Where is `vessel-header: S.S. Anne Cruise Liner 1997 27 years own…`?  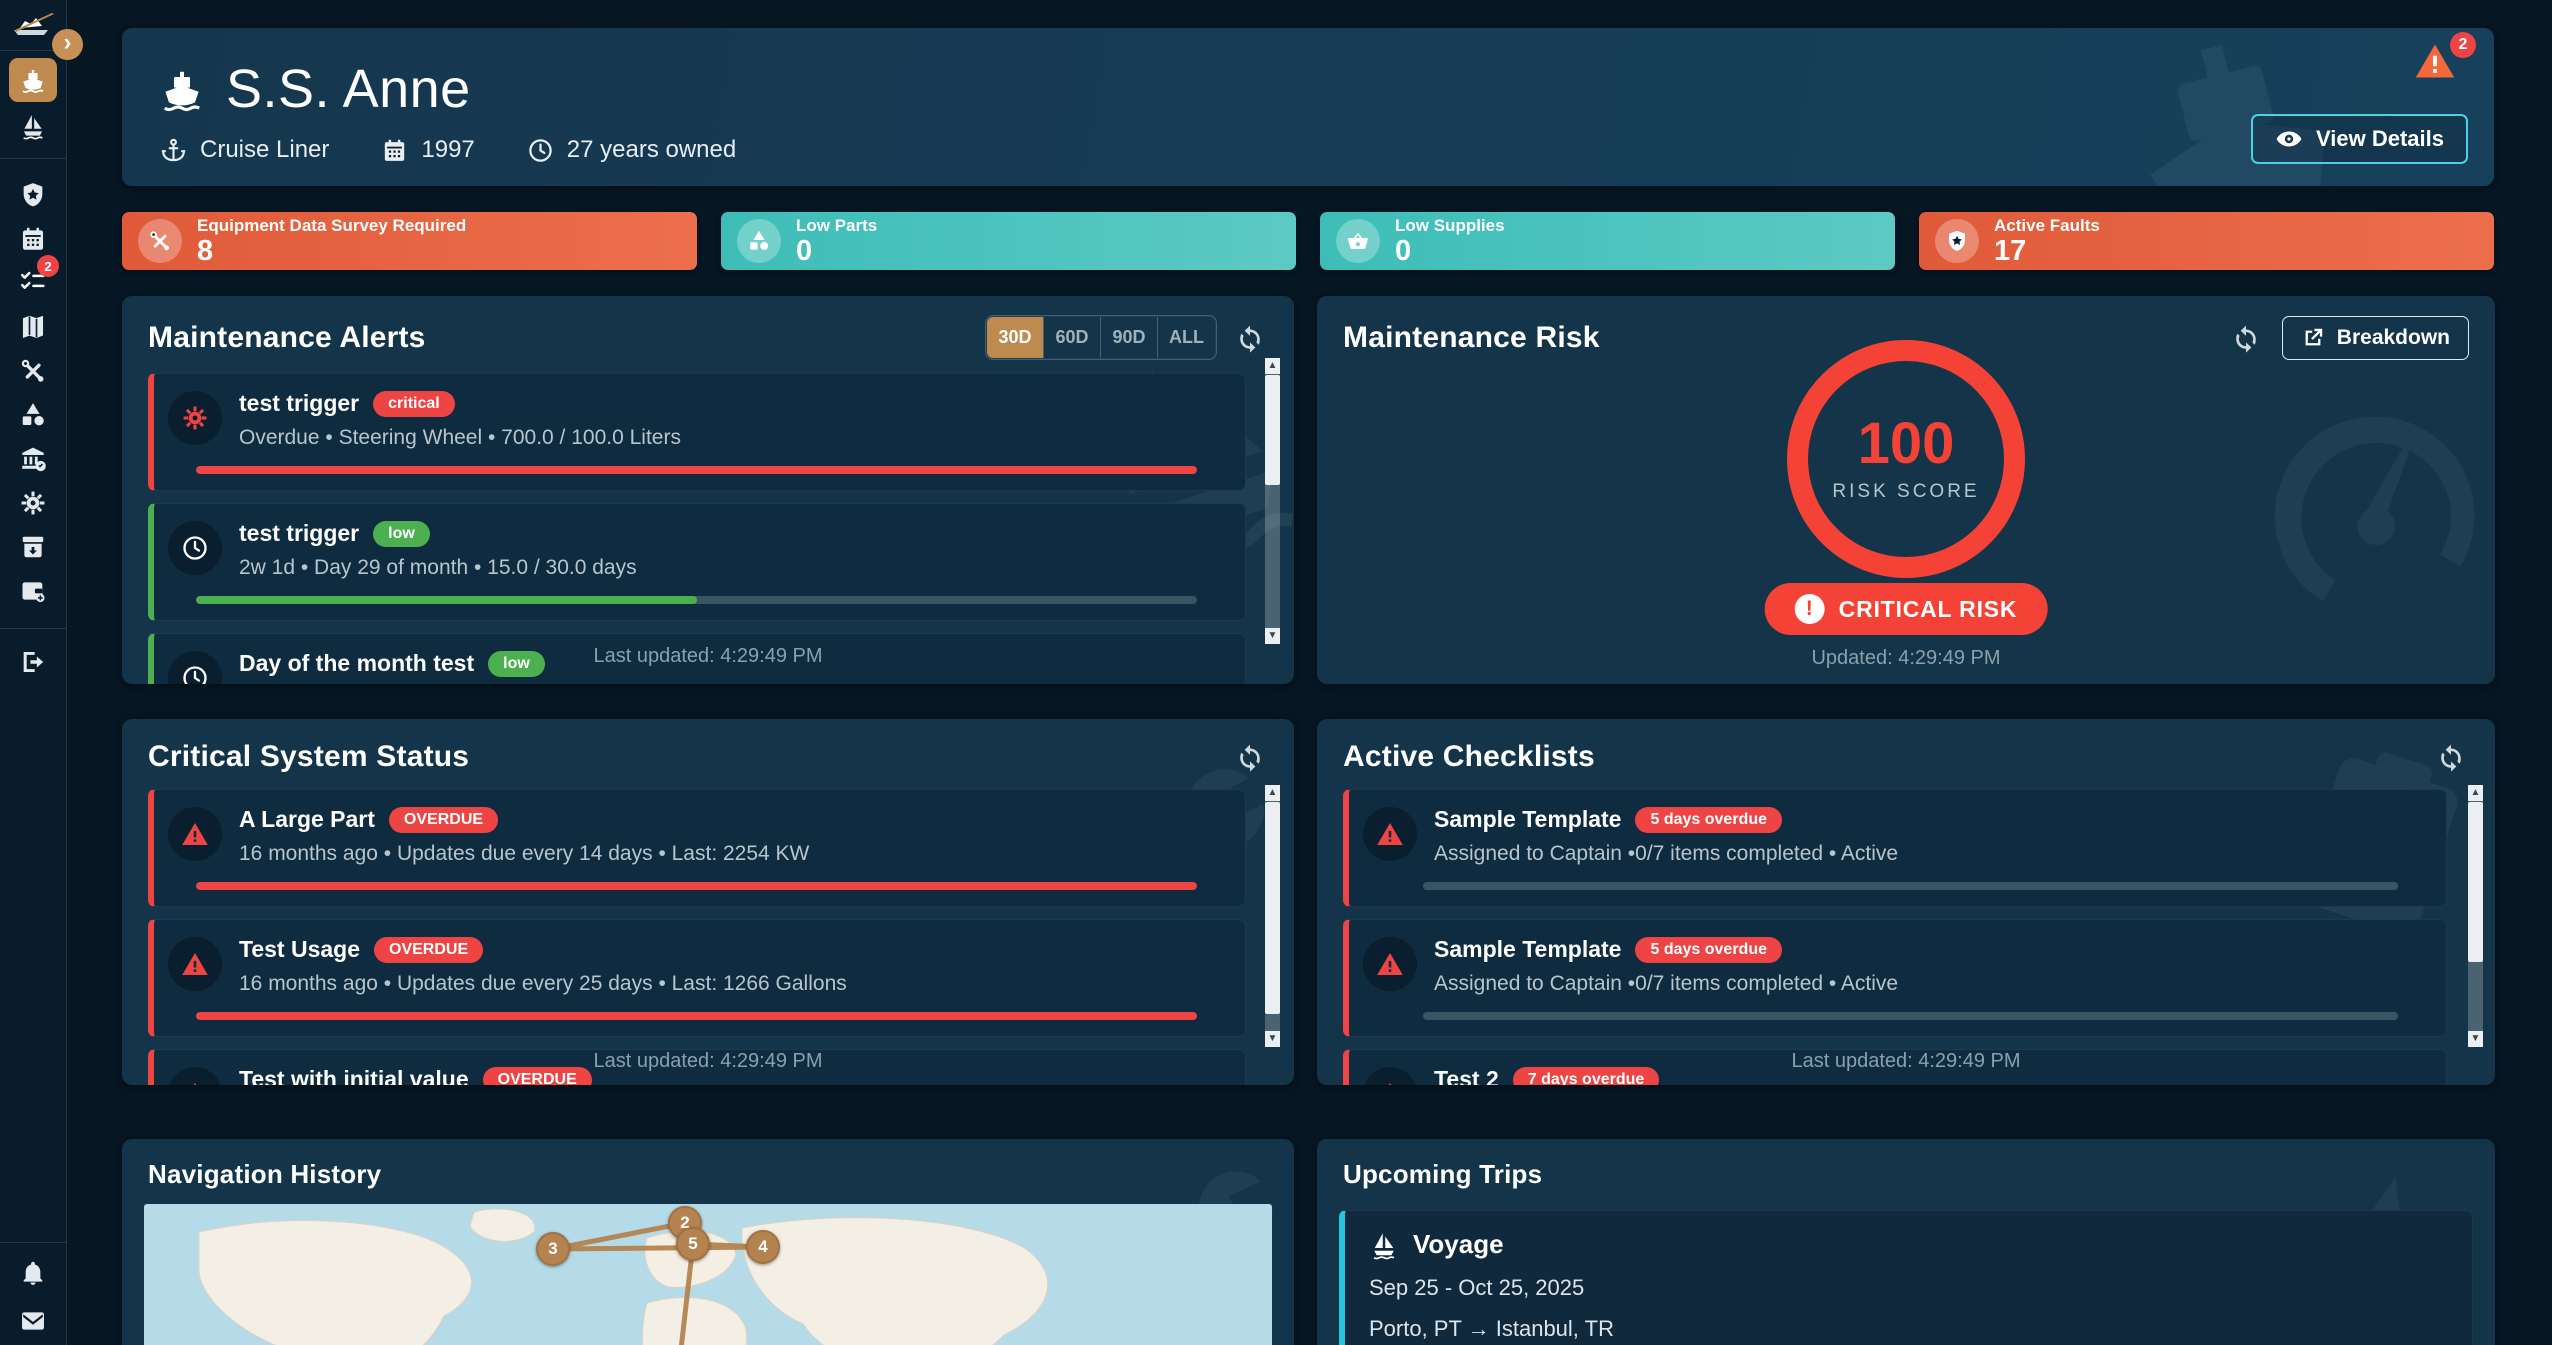
vessel-header: S.S. Anne Cruise Liner 1997 27 years own… is located at coordinates (1308, 107).